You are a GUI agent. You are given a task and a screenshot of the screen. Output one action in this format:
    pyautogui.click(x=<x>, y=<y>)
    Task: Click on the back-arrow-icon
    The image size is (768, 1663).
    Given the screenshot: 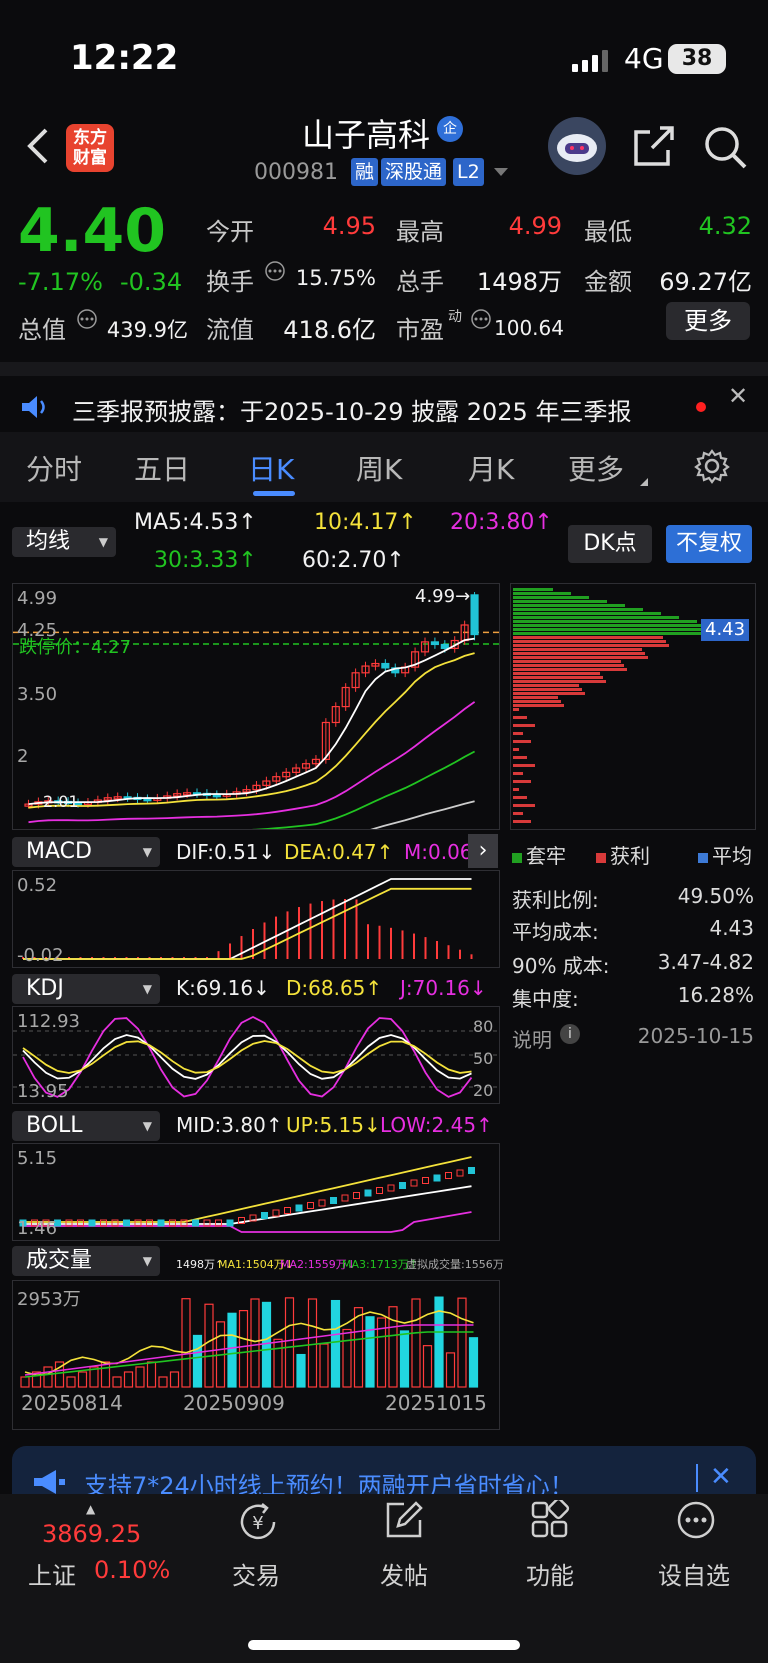 What is the action you would take?
    pyautogui.click(x=37, y=146)
    